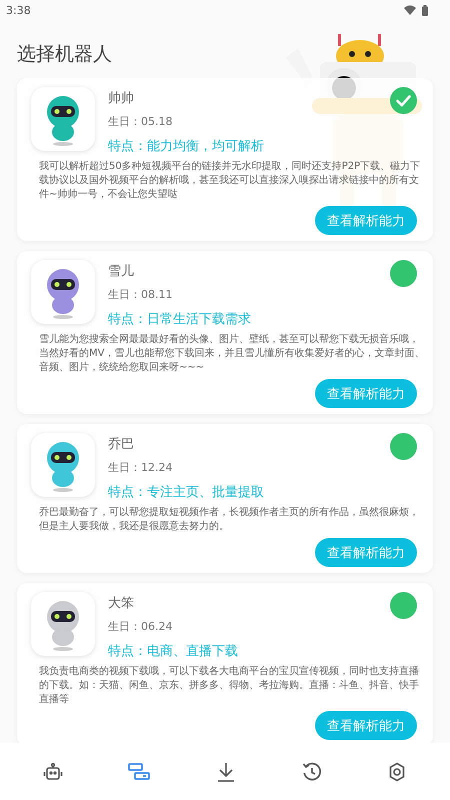 The width and height of the screenshot is (450, 800). What do you see at coordinates (52, 772) in the screenshot?
I see `robot-icon` at bounding box center [52, 772].